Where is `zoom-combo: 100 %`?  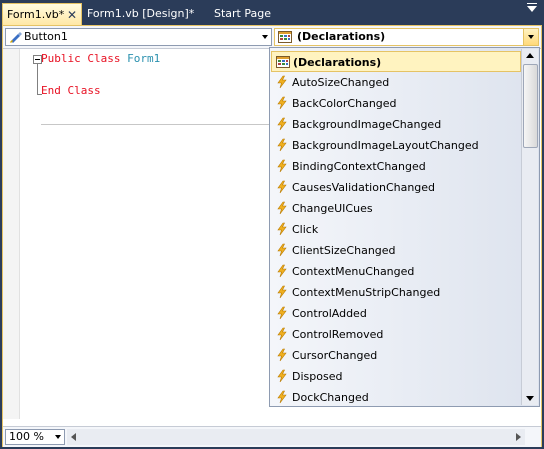 zoom-combo: 100 % is located at coordinates (35, 437).